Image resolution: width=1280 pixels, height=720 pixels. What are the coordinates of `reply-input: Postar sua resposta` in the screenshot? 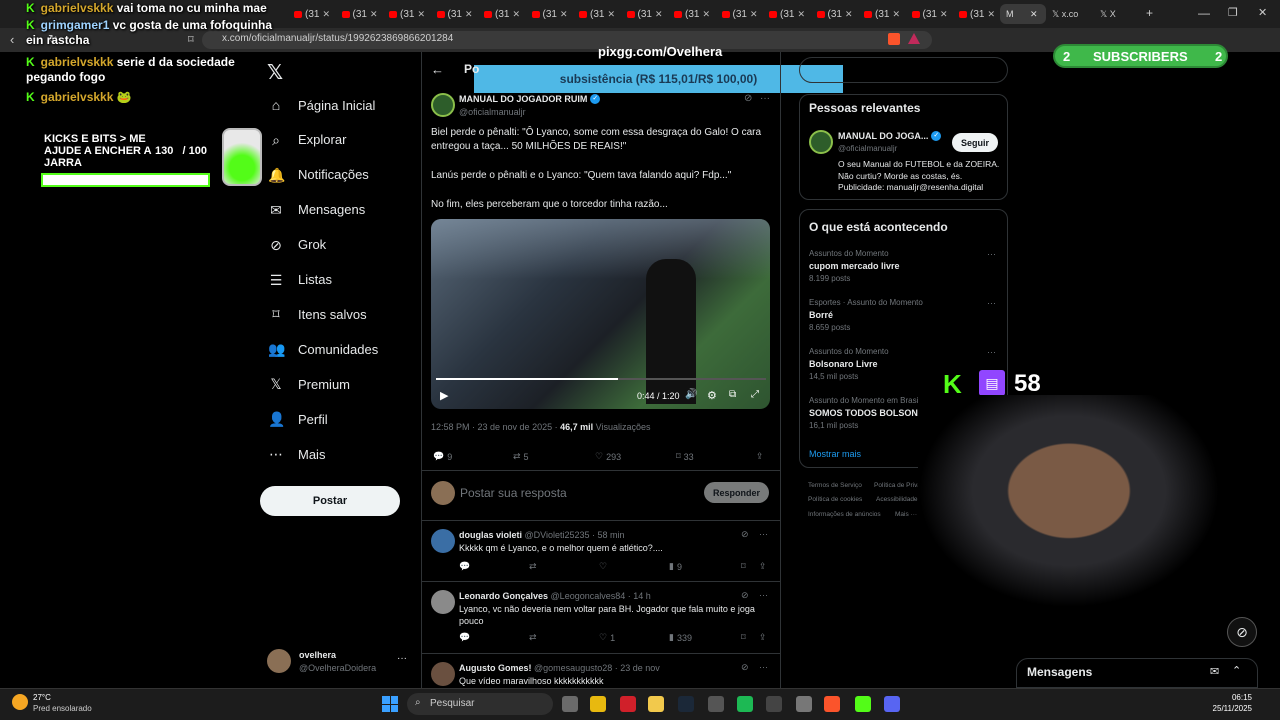 It's located at (575, 493).